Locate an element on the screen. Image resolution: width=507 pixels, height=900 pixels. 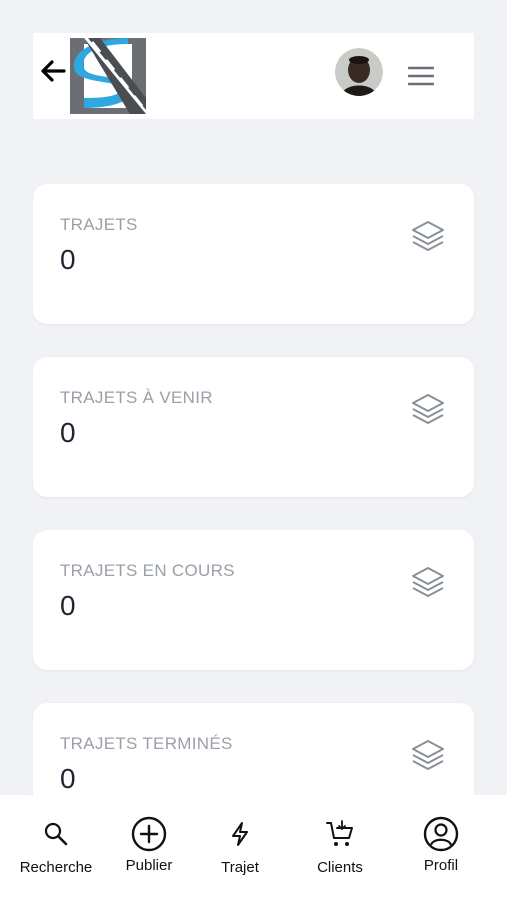
user-avatar is located at coordinates (359, 72).